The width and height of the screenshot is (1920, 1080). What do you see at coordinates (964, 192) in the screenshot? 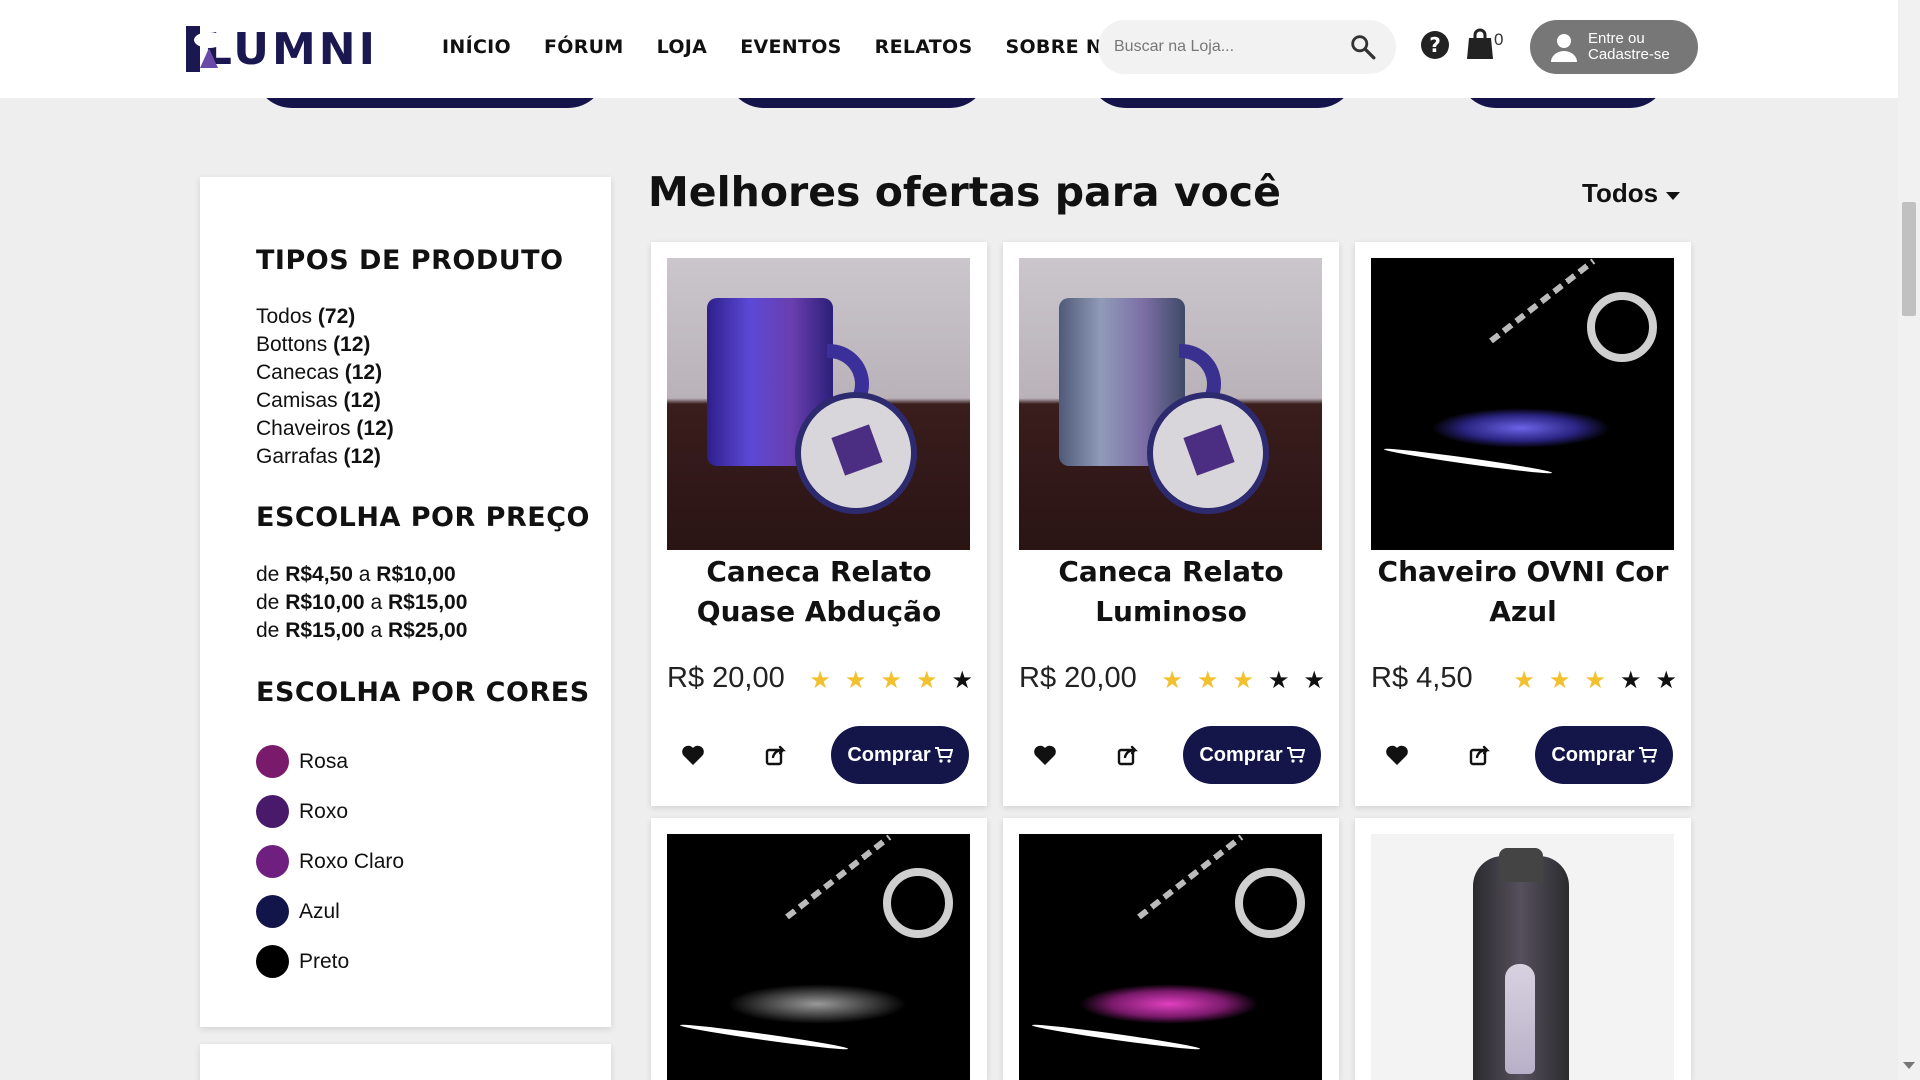
I see `page-title: Melhores ofertas para você` at bounding box center [964, 192].